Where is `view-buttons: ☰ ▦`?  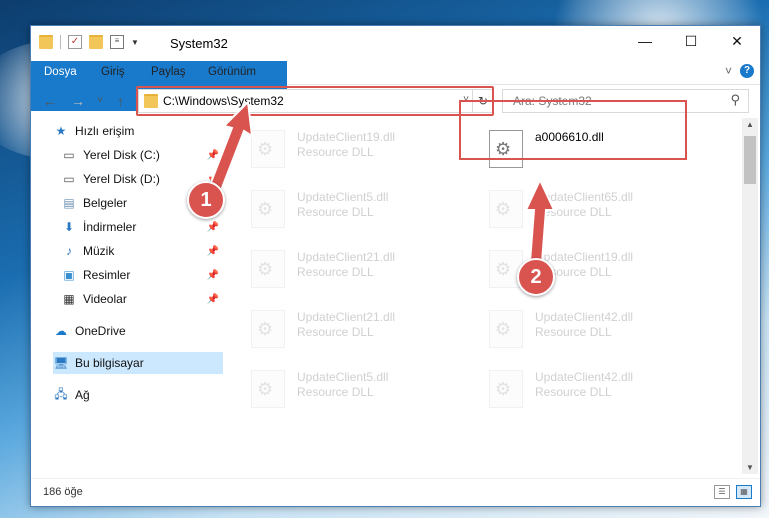
view-buttons: ☰ ▦ is located at coordinates (733, 492).